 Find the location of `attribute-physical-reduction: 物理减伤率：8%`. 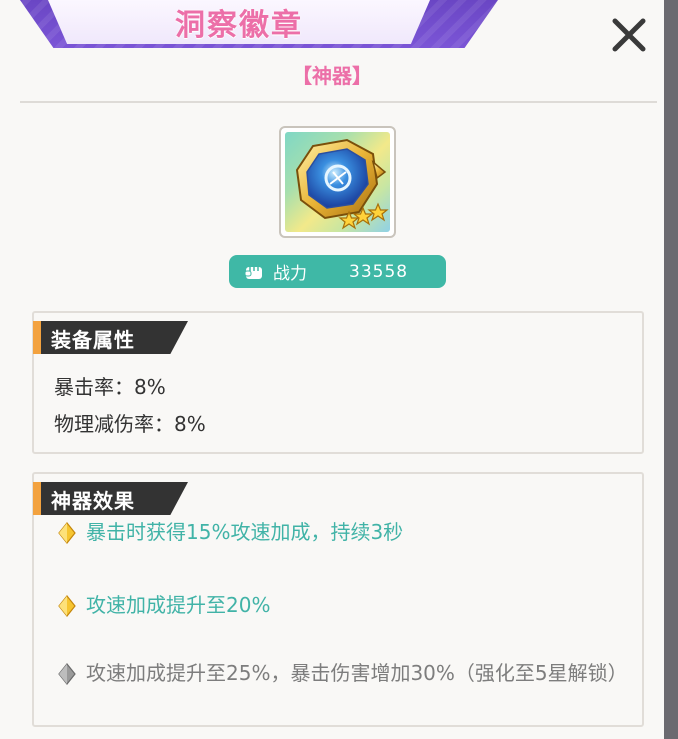

attribute-physical-reduction: 物理减伤率：8% is located at coordinates (130, 424).